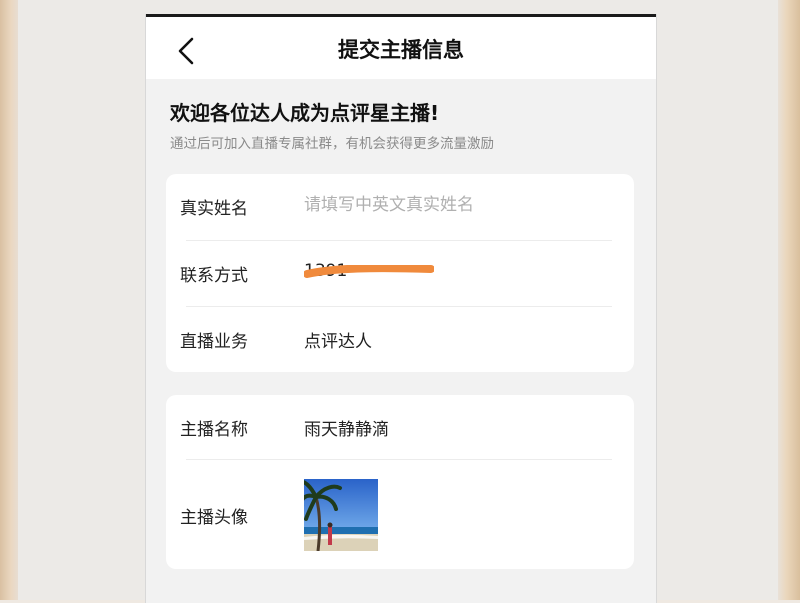 The image size is (800, 603). What do you see at coordinates (214, 518) in the screenshot?
I see `avatar-label: 主播头像` at bounding box center [214, 518].